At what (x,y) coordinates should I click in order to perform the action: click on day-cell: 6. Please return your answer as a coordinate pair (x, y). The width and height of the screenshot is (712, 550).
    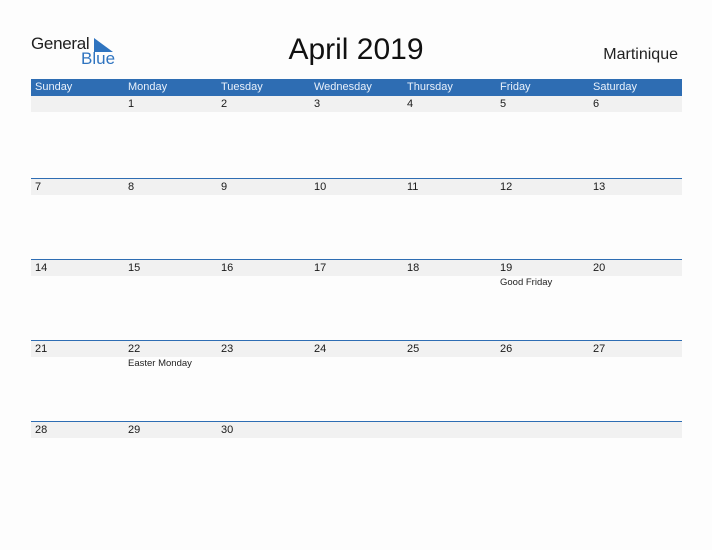
    Looking at the image, I should click on (635, 136).